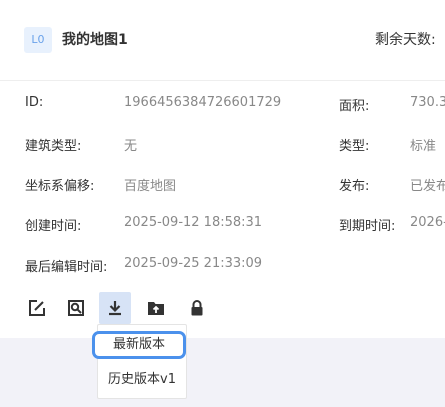 This screenshot has height=407, width=445. Describe the element at coordinates (76, 308) in the screenshot. I see `preview-icon` at that location.